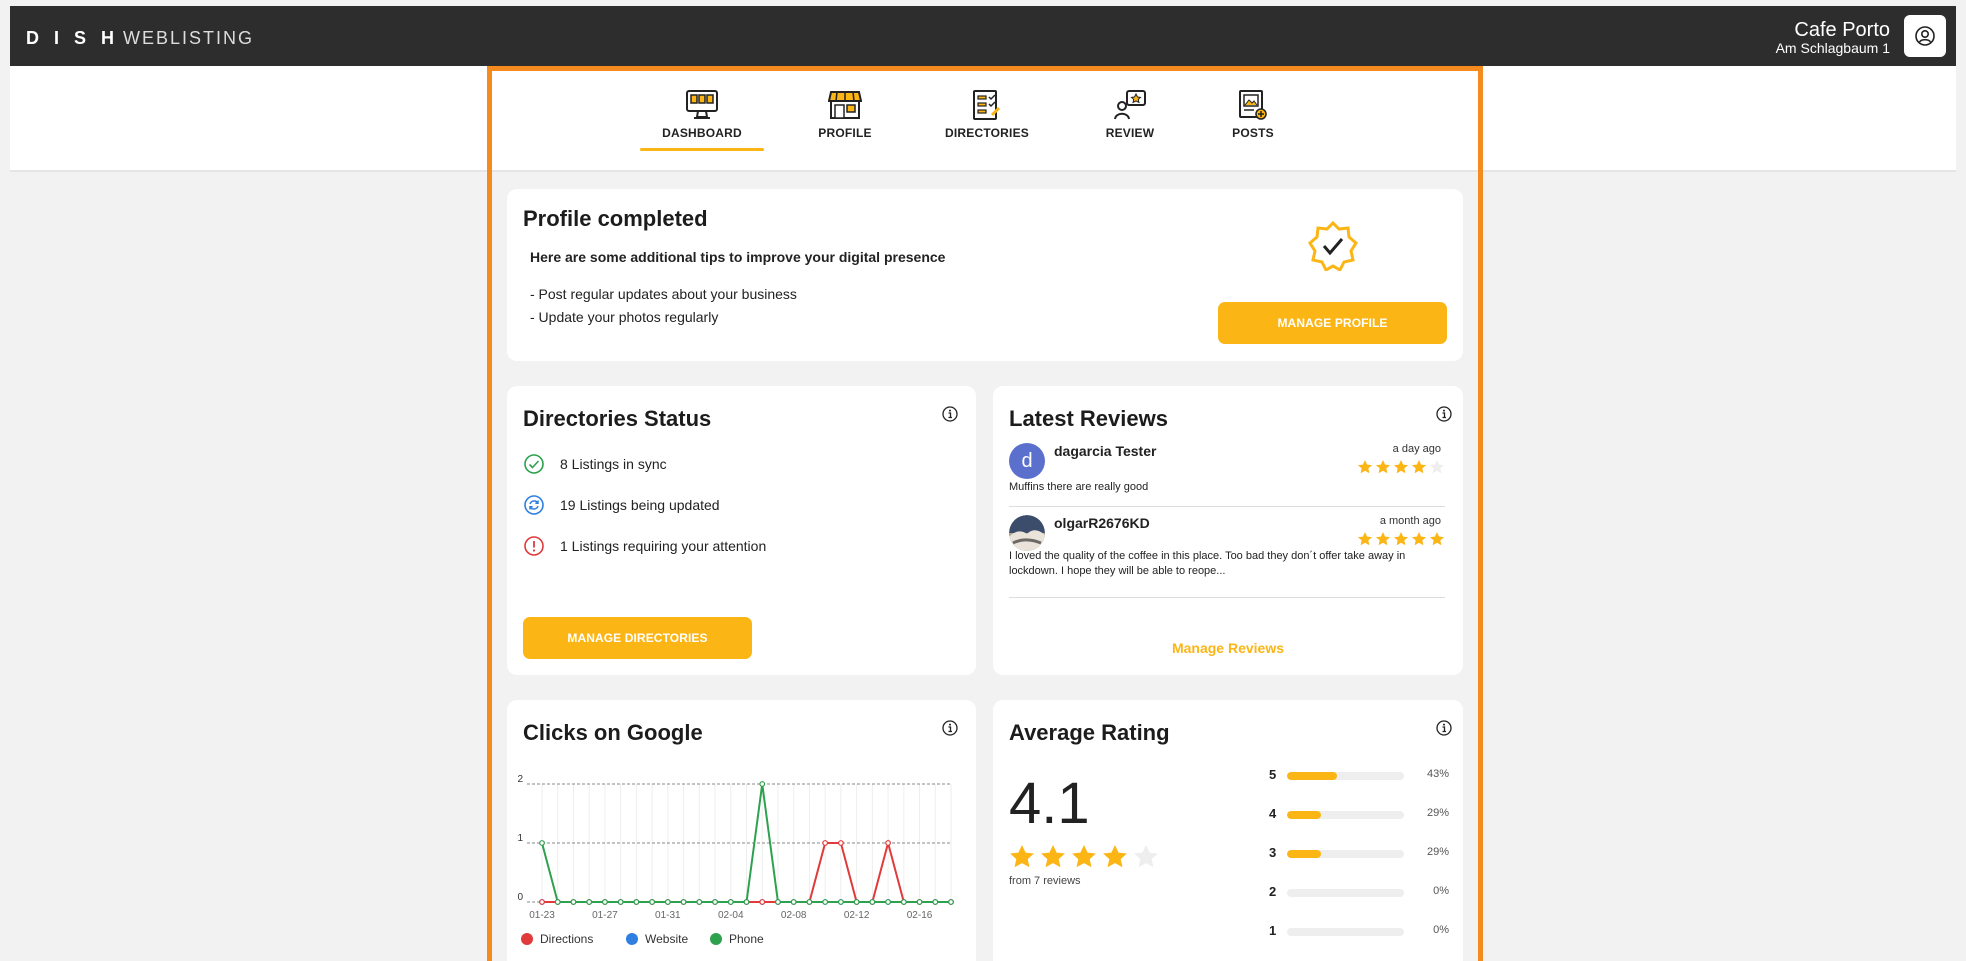  Describe the element at coordinates (1833, 38) in the screenshot. I see `store-info: Cafe Porto Am Schlagbaum 1` at that location.